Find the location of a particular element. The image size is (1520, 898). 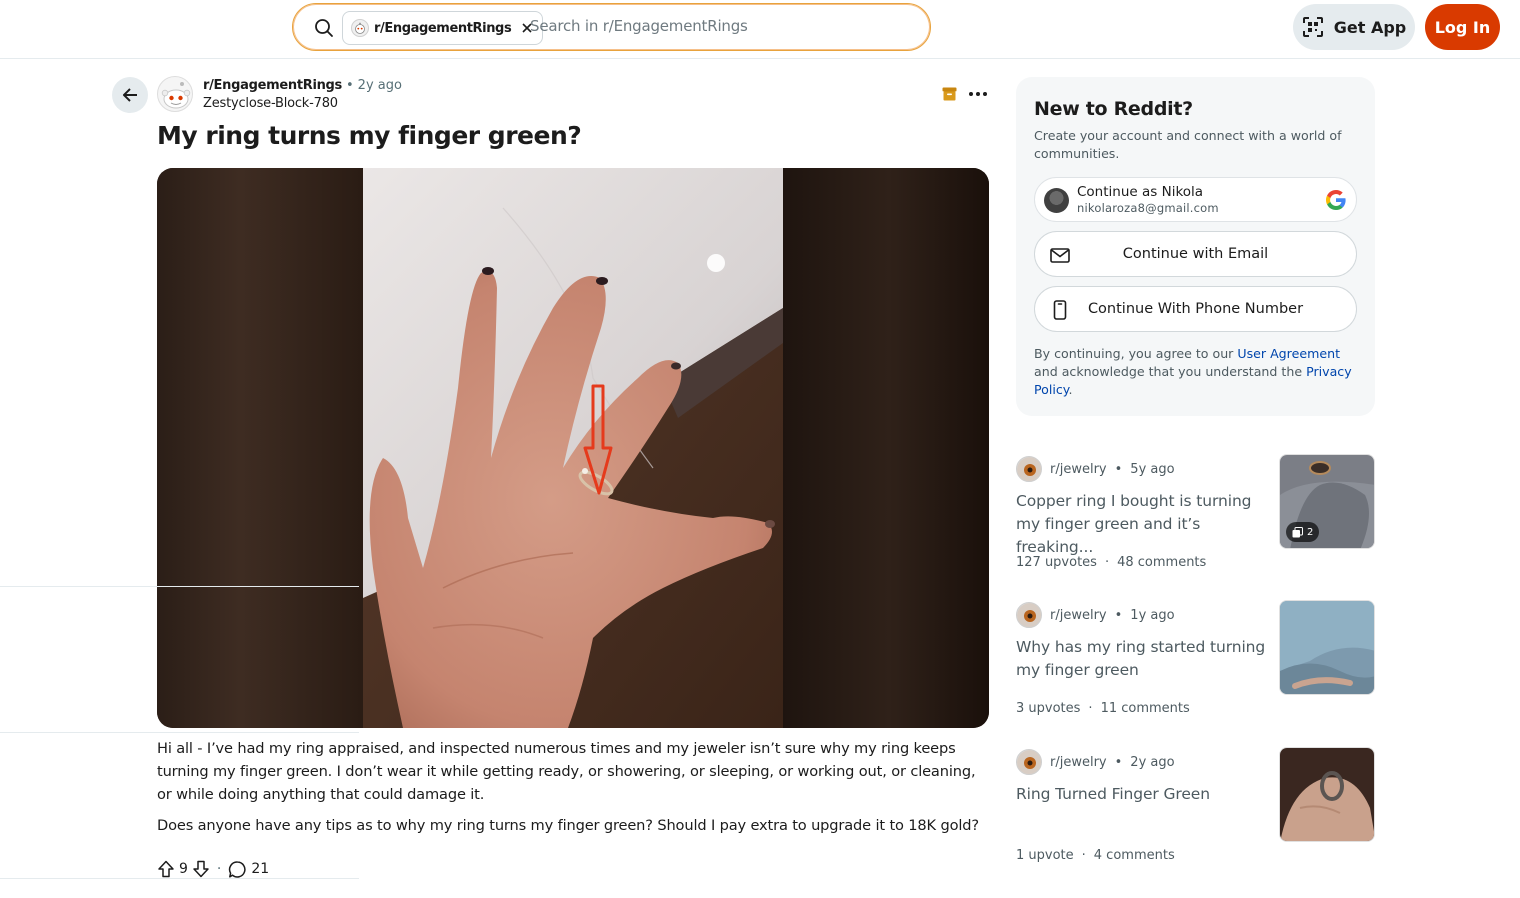

back-button is located at coordinates (130, 95).